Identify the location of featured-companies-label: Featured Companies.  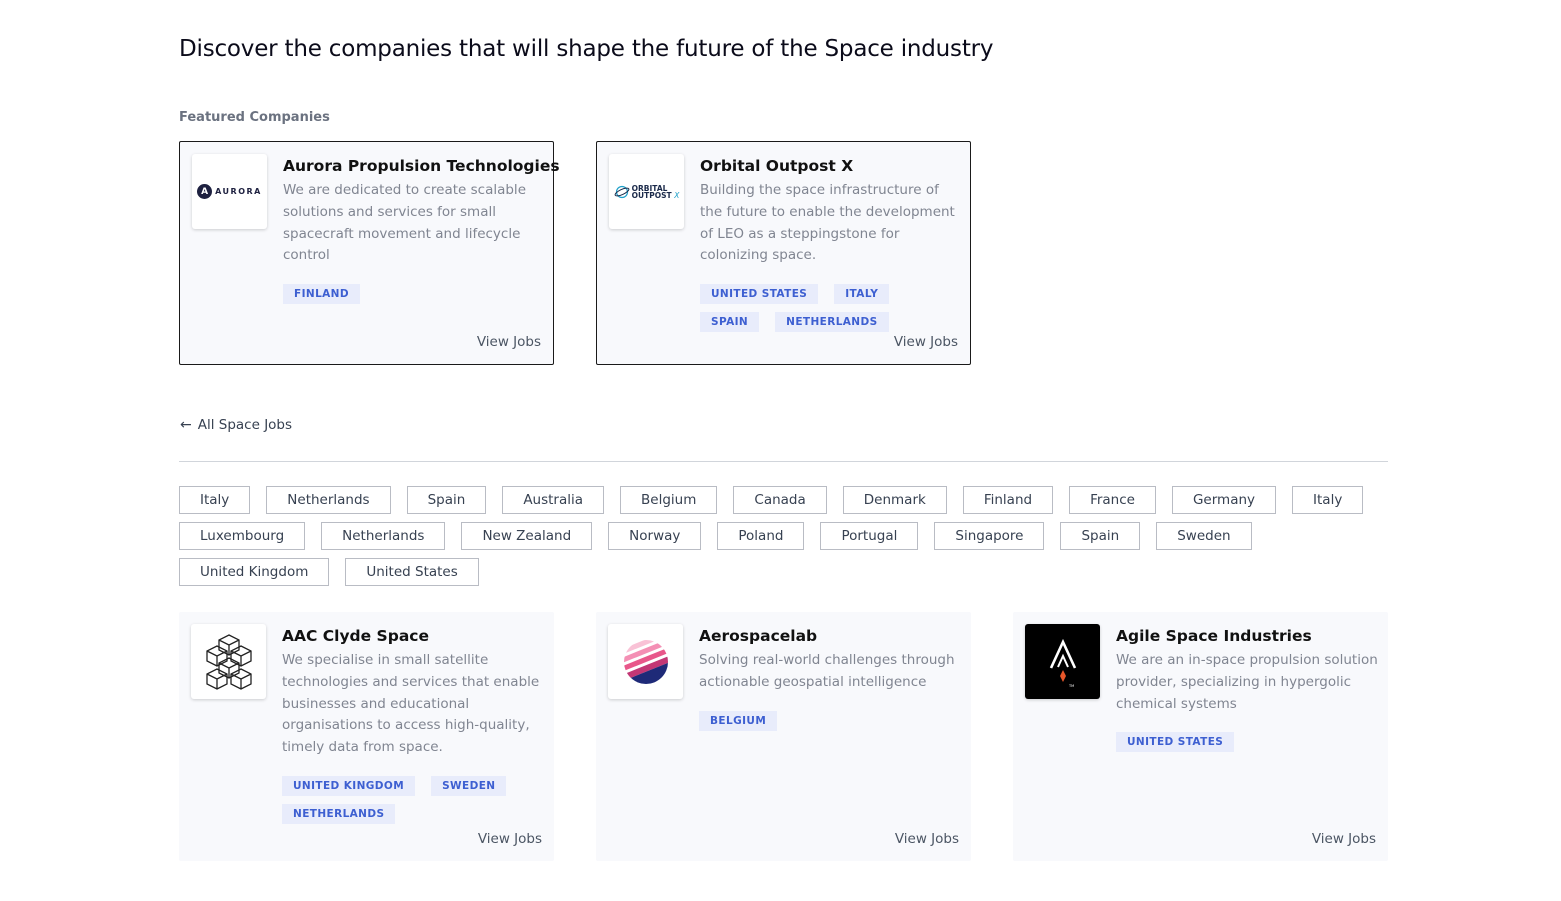
(254, 117).